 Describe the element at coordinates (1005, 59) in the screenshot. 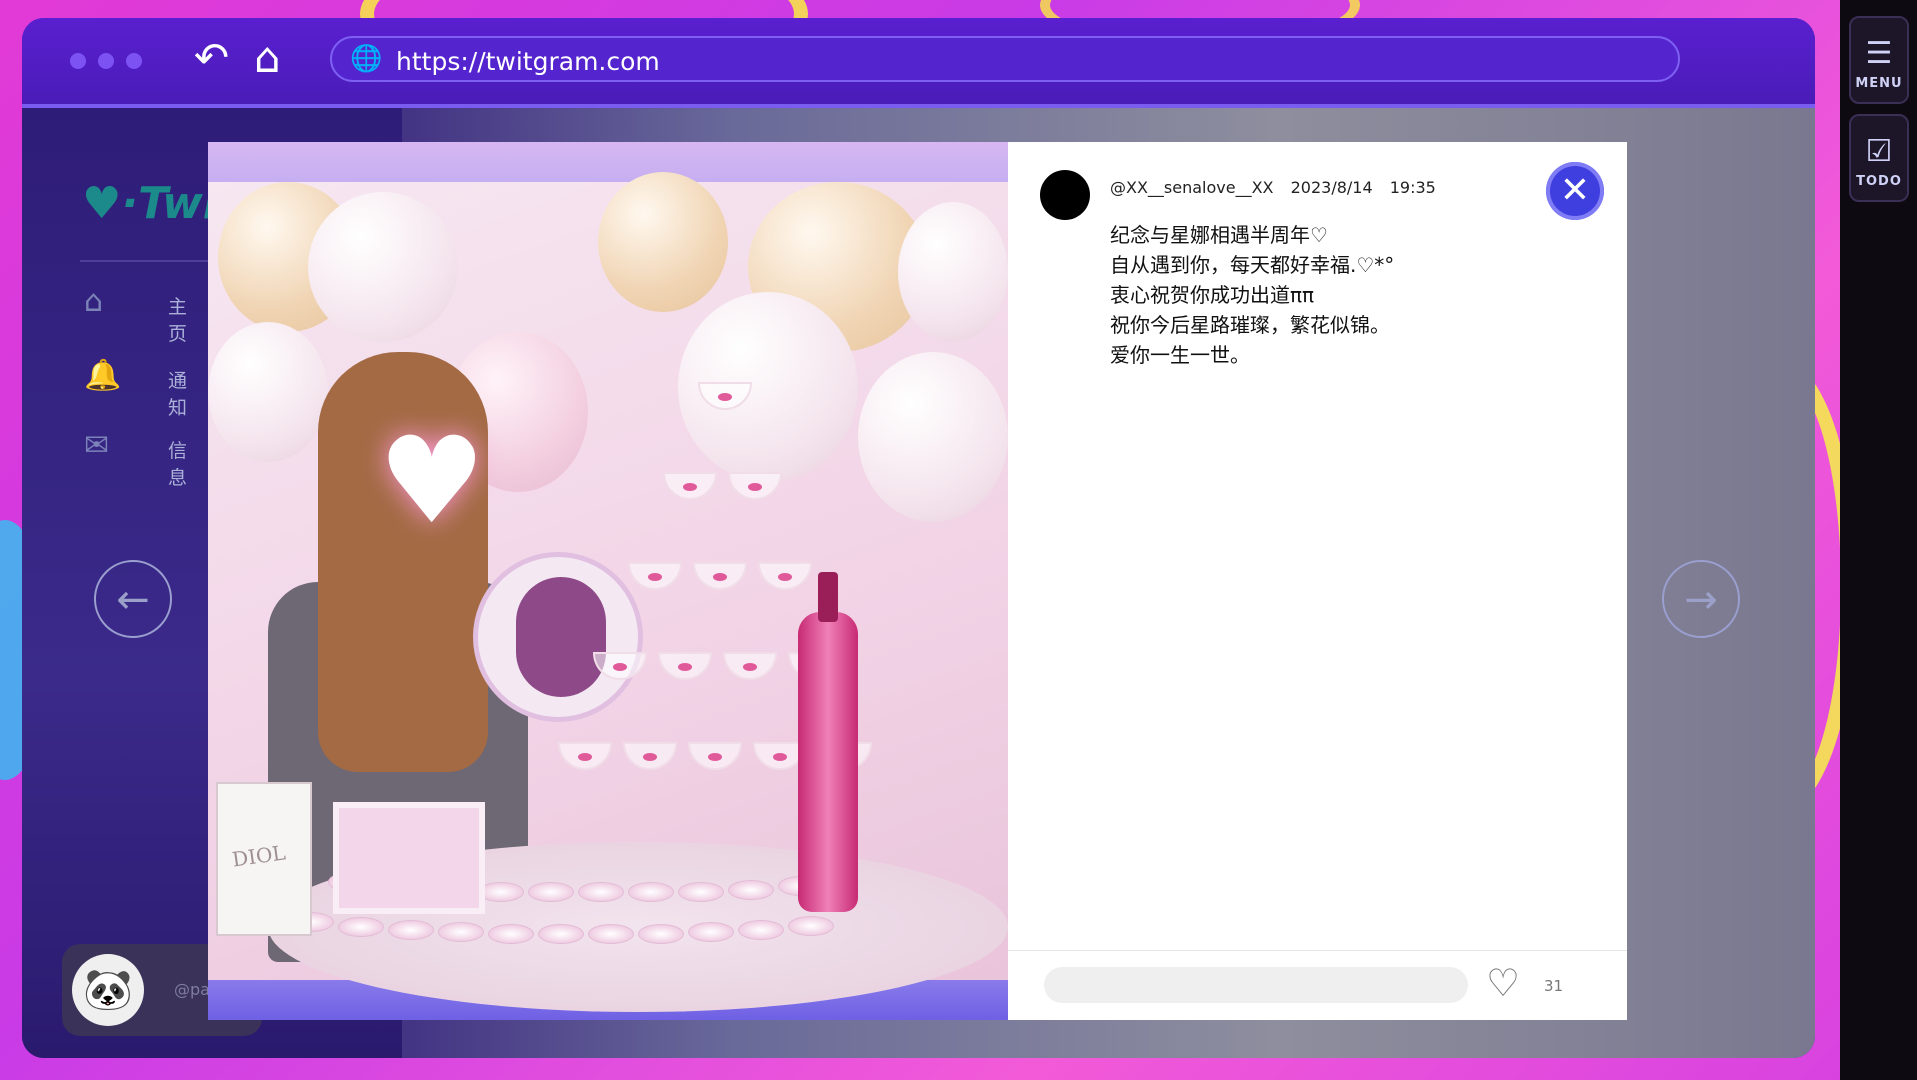

I see `address-bar: 🌐 https://twitgram.com` at that location.